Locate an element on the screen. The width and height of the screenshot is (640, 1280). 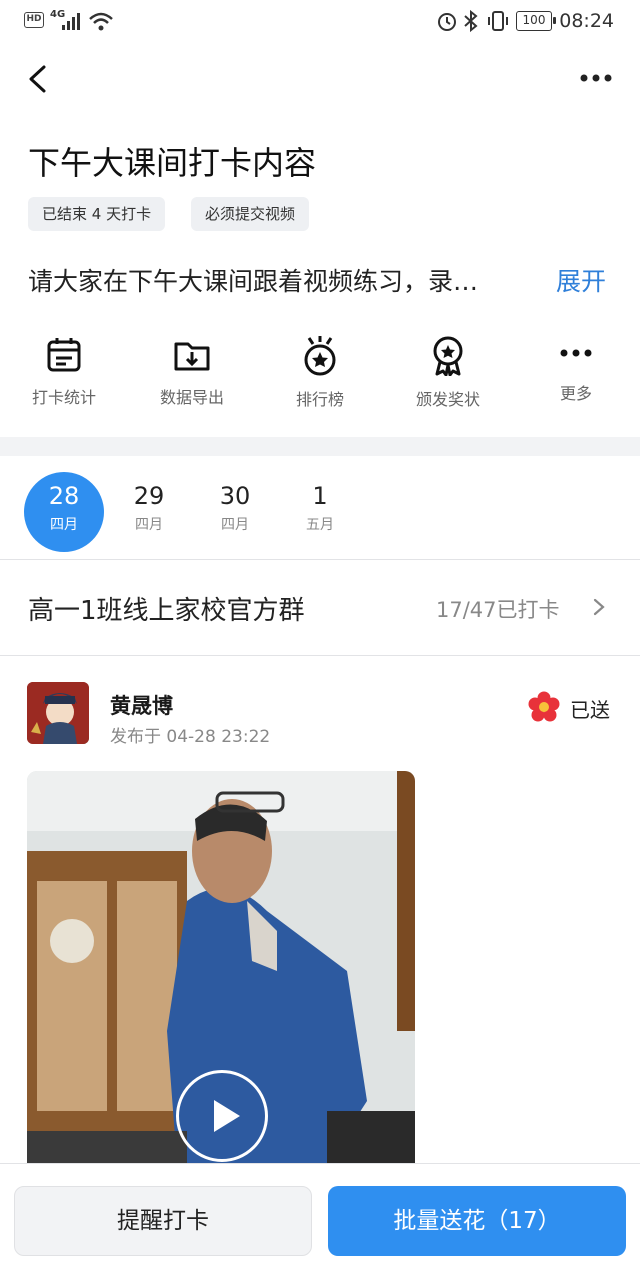
chevron-right-icon is located at coordinates (599, 607).